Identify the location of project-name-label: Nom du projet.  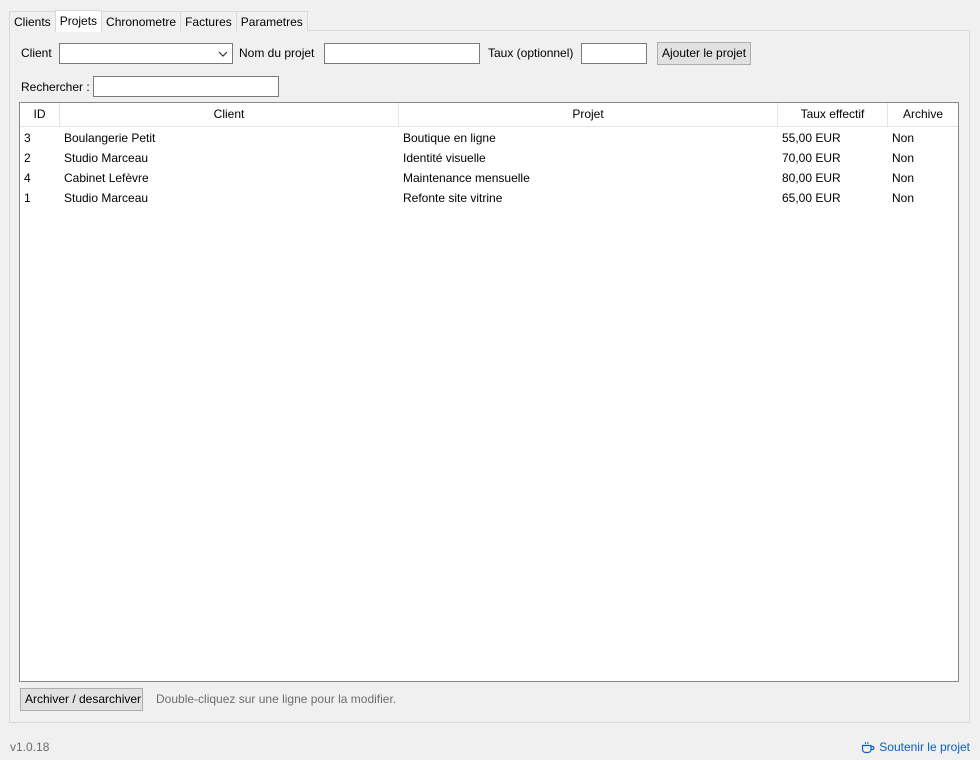
(277, 53).